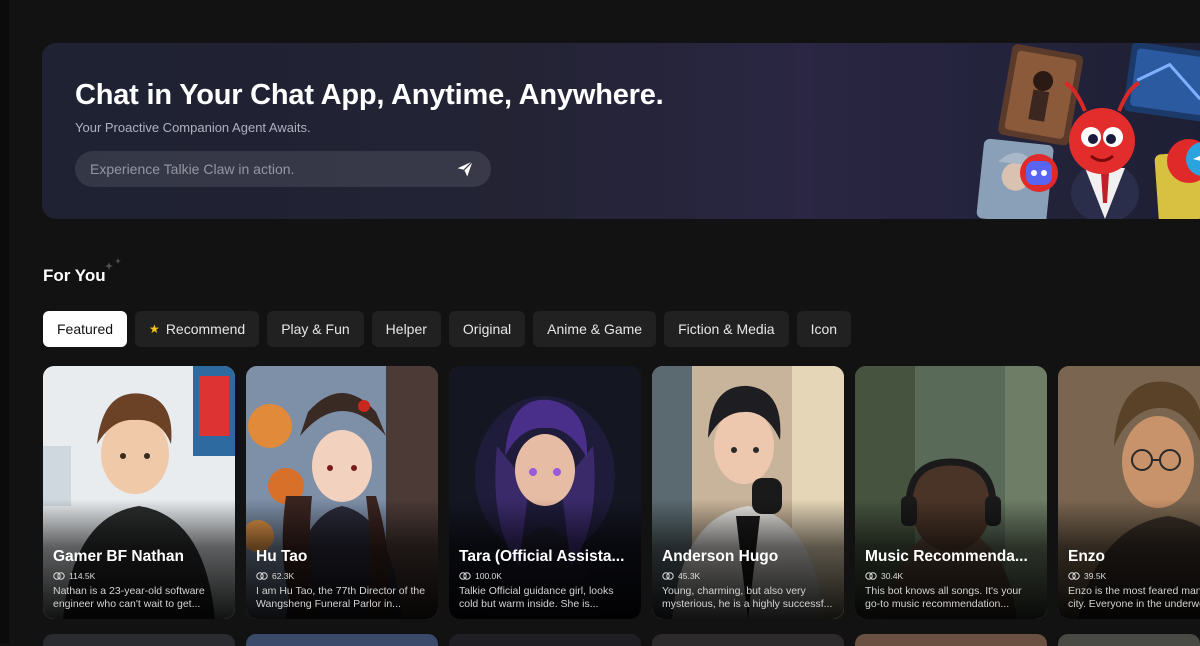 This screenshot has width=1200, height=646. I want to click on card-count: 114.5K, so click(82, 576).